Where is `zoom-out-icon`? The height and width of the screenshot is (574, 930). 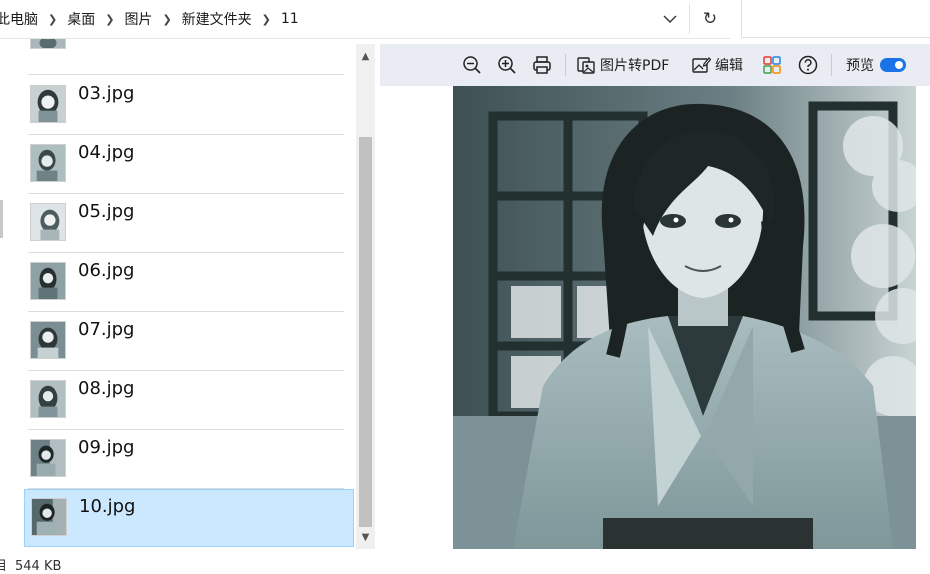
zoom-out-icon is located at coordinates (472, 65).